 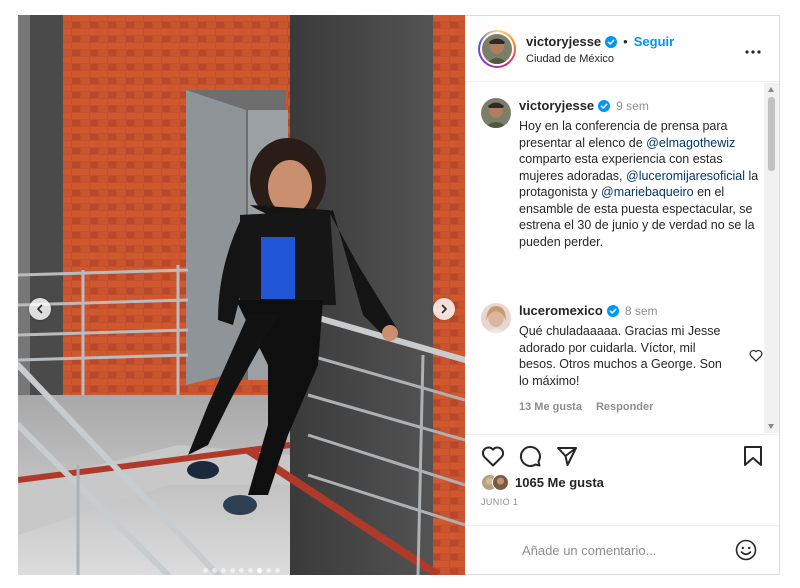 What do you see at coordinates (771, 258) in the screenshot?
I see `comments-scrollbar` at bounding box center [771, 258].